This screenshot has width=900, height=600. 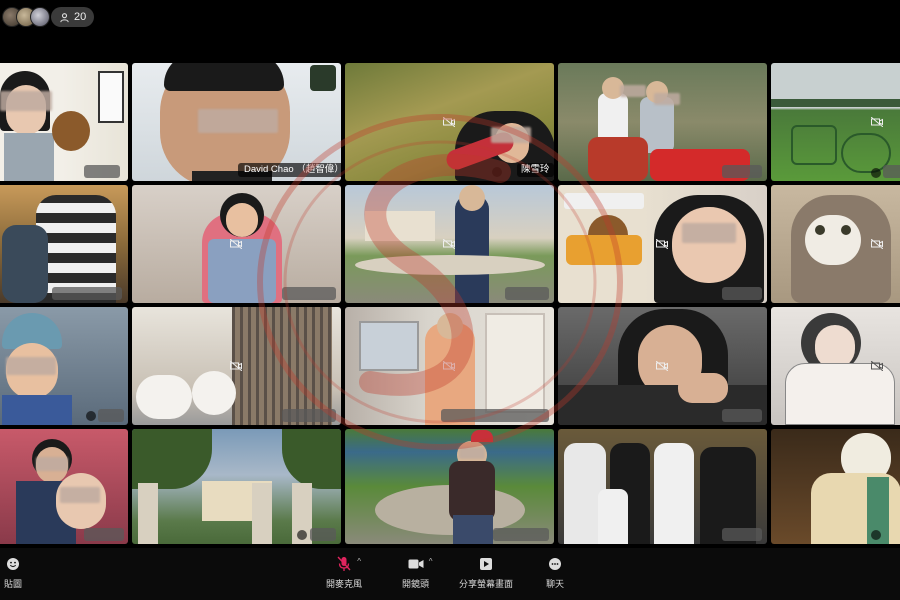 I want to click on participant-avatars, so click(x=26, y=17).